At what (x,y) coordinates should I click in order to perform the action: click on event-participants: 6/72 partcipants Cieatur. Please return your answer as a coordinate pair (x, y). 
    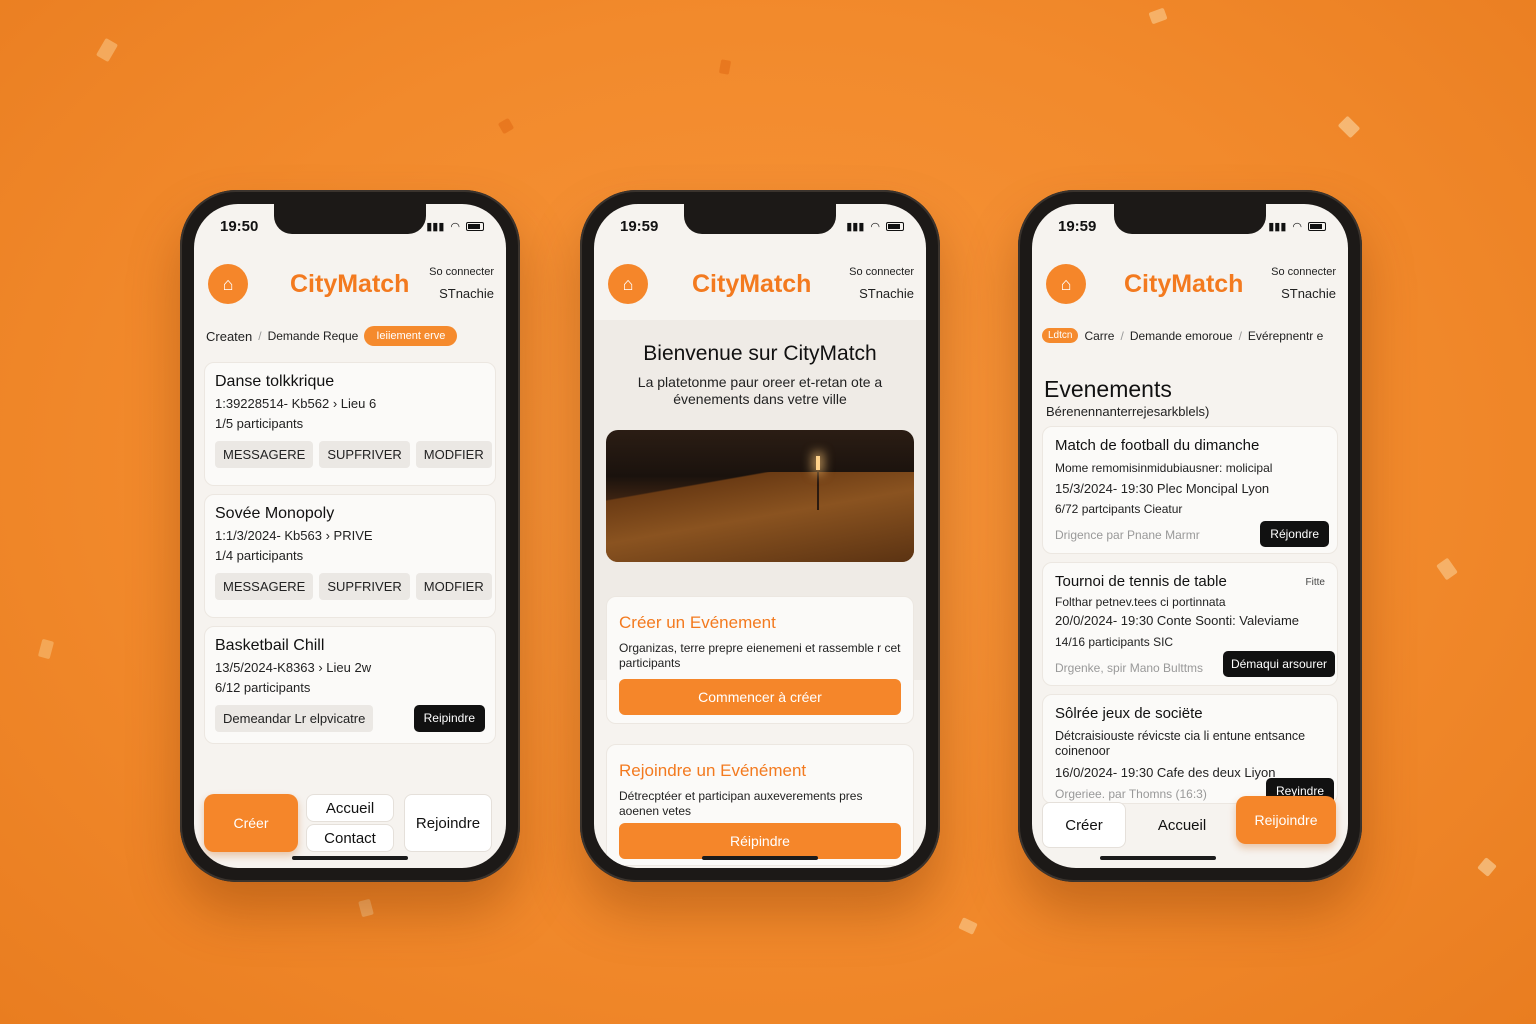
    Looking at the image, I should click on (1119, 509).